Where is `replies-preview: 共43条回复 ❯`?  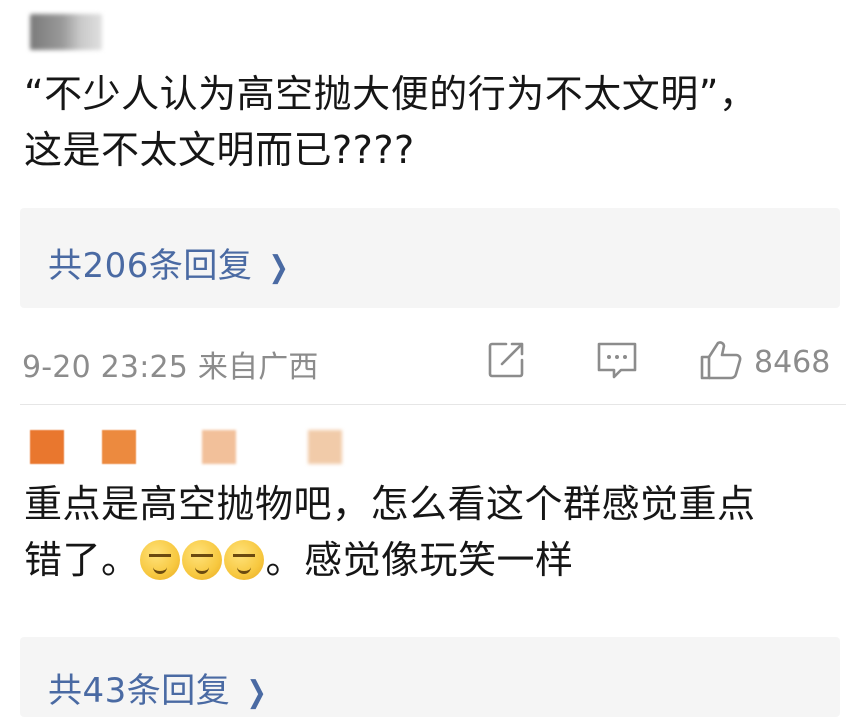 replies-preview: 共43条回复 ❯ is located at coordinates (430, 677).